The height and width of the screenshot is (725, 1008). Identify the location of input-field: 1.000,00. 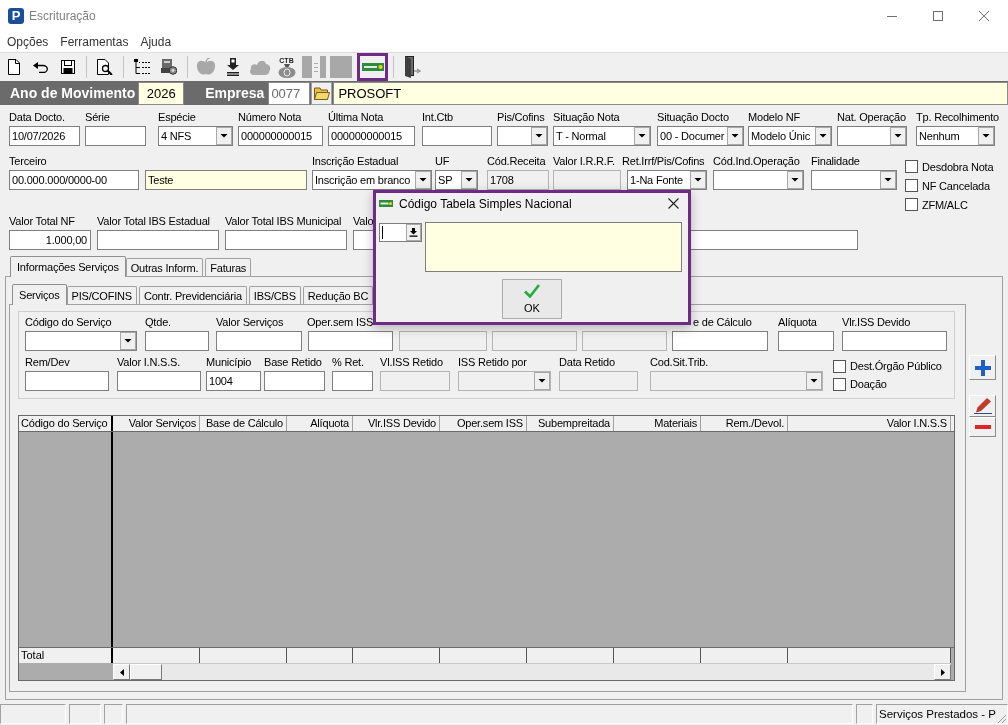
(50, 240).